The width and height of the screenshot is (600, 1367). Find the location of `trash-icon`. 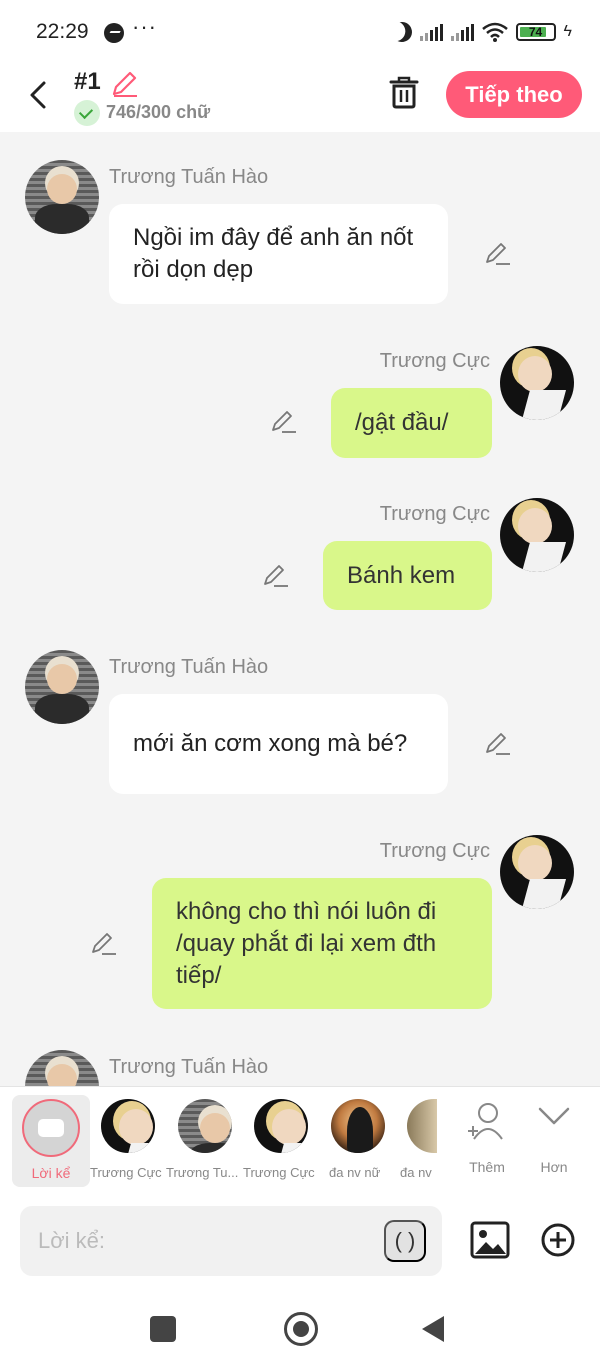

trash-icon is located at coordinates (404, 92).